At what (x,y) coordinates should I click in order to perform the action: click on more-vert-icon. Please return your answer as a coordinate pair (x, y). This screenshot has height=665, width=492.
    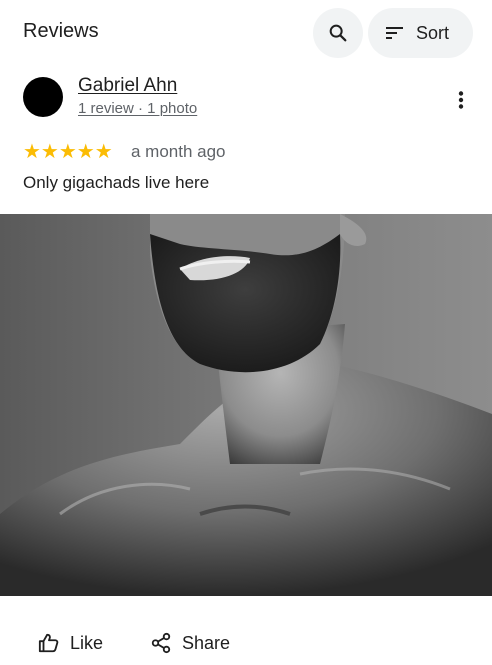
    Looking at the image, I should click on (461, 100).